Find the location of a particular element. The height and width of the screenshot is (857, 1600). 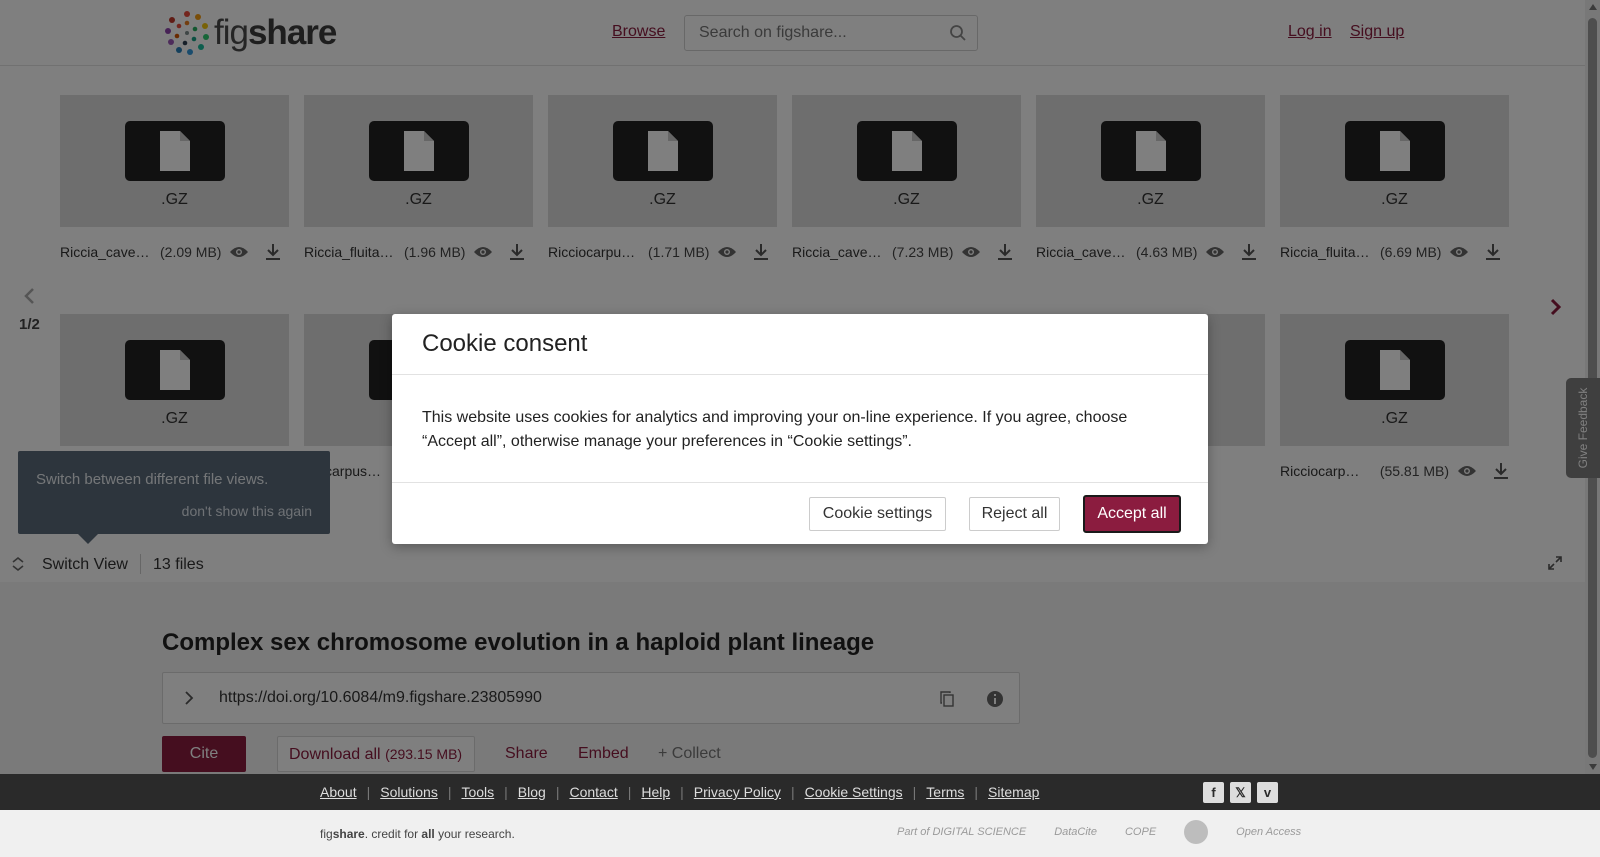

accept-all-button: Accept all is located at coordinates (1132, 514).